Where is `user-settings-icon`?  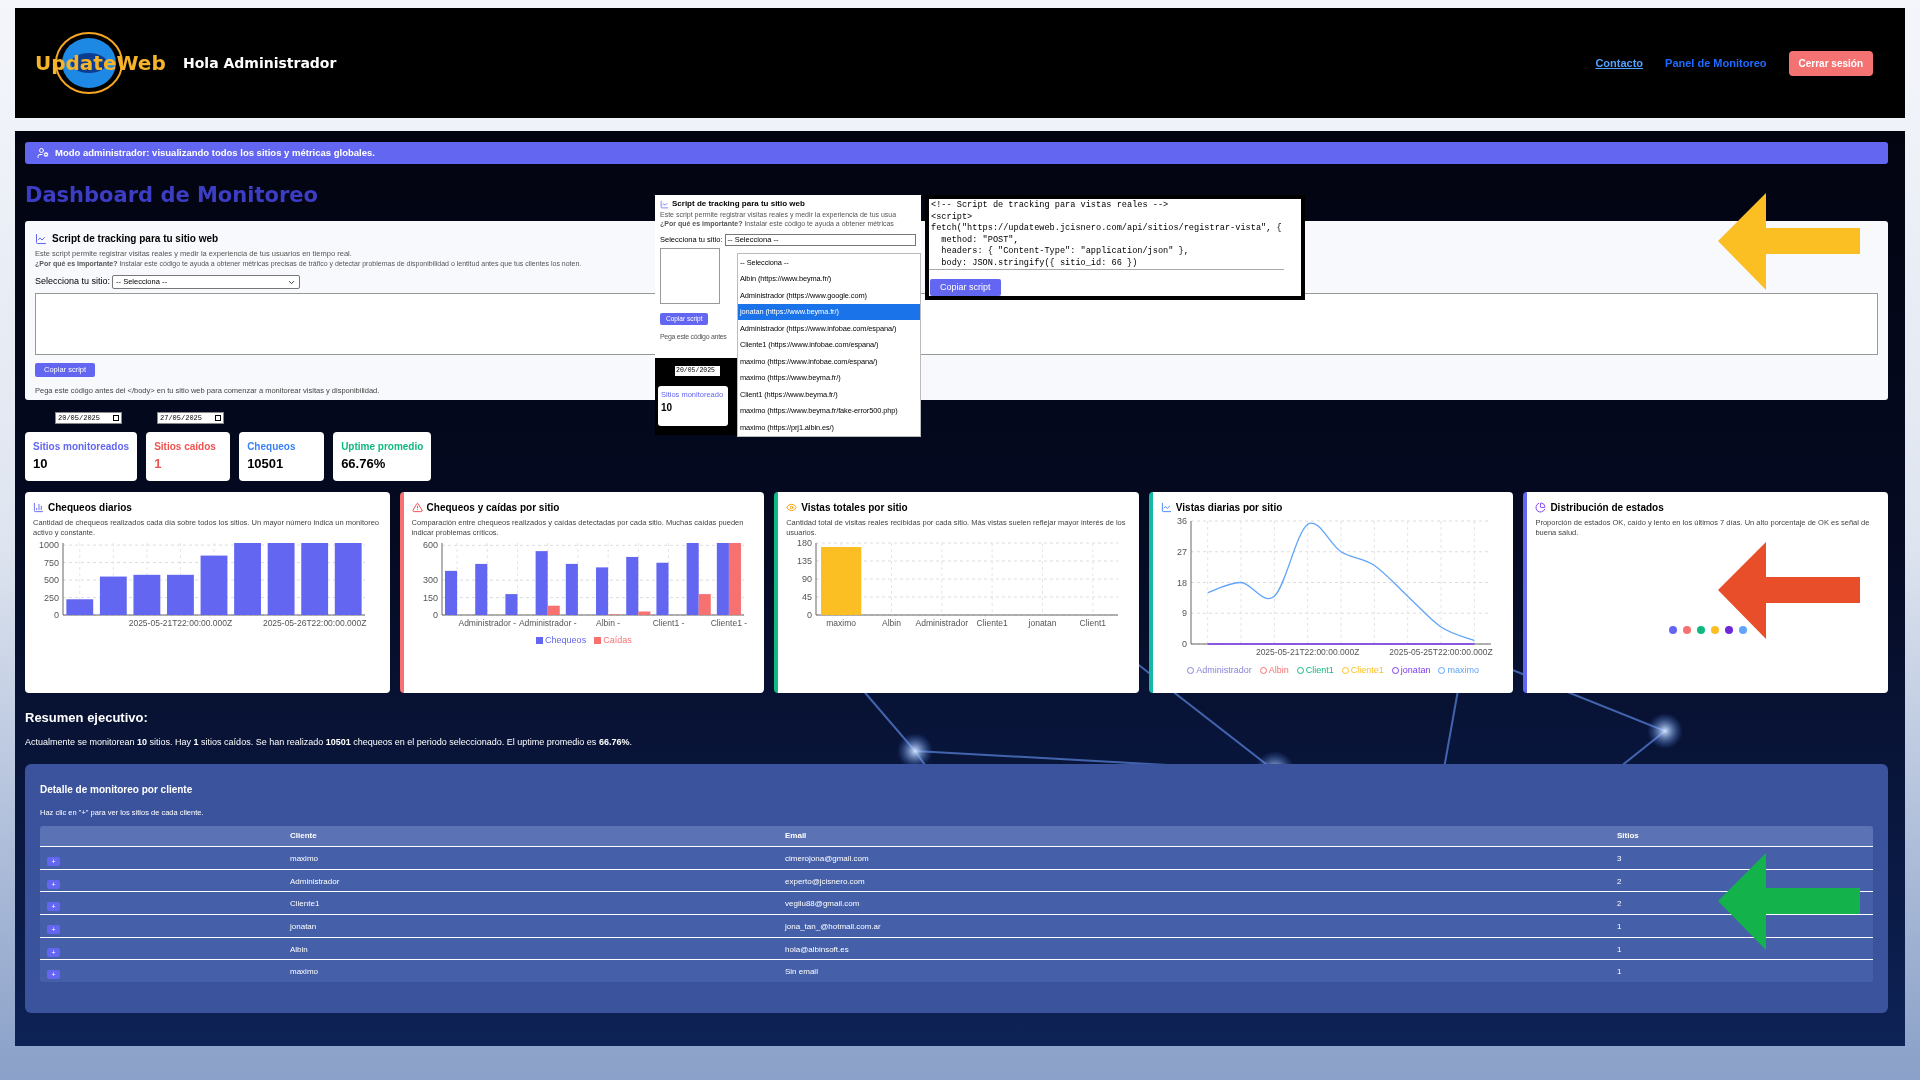 user-settings-icon is located at coordinates (43, 153).